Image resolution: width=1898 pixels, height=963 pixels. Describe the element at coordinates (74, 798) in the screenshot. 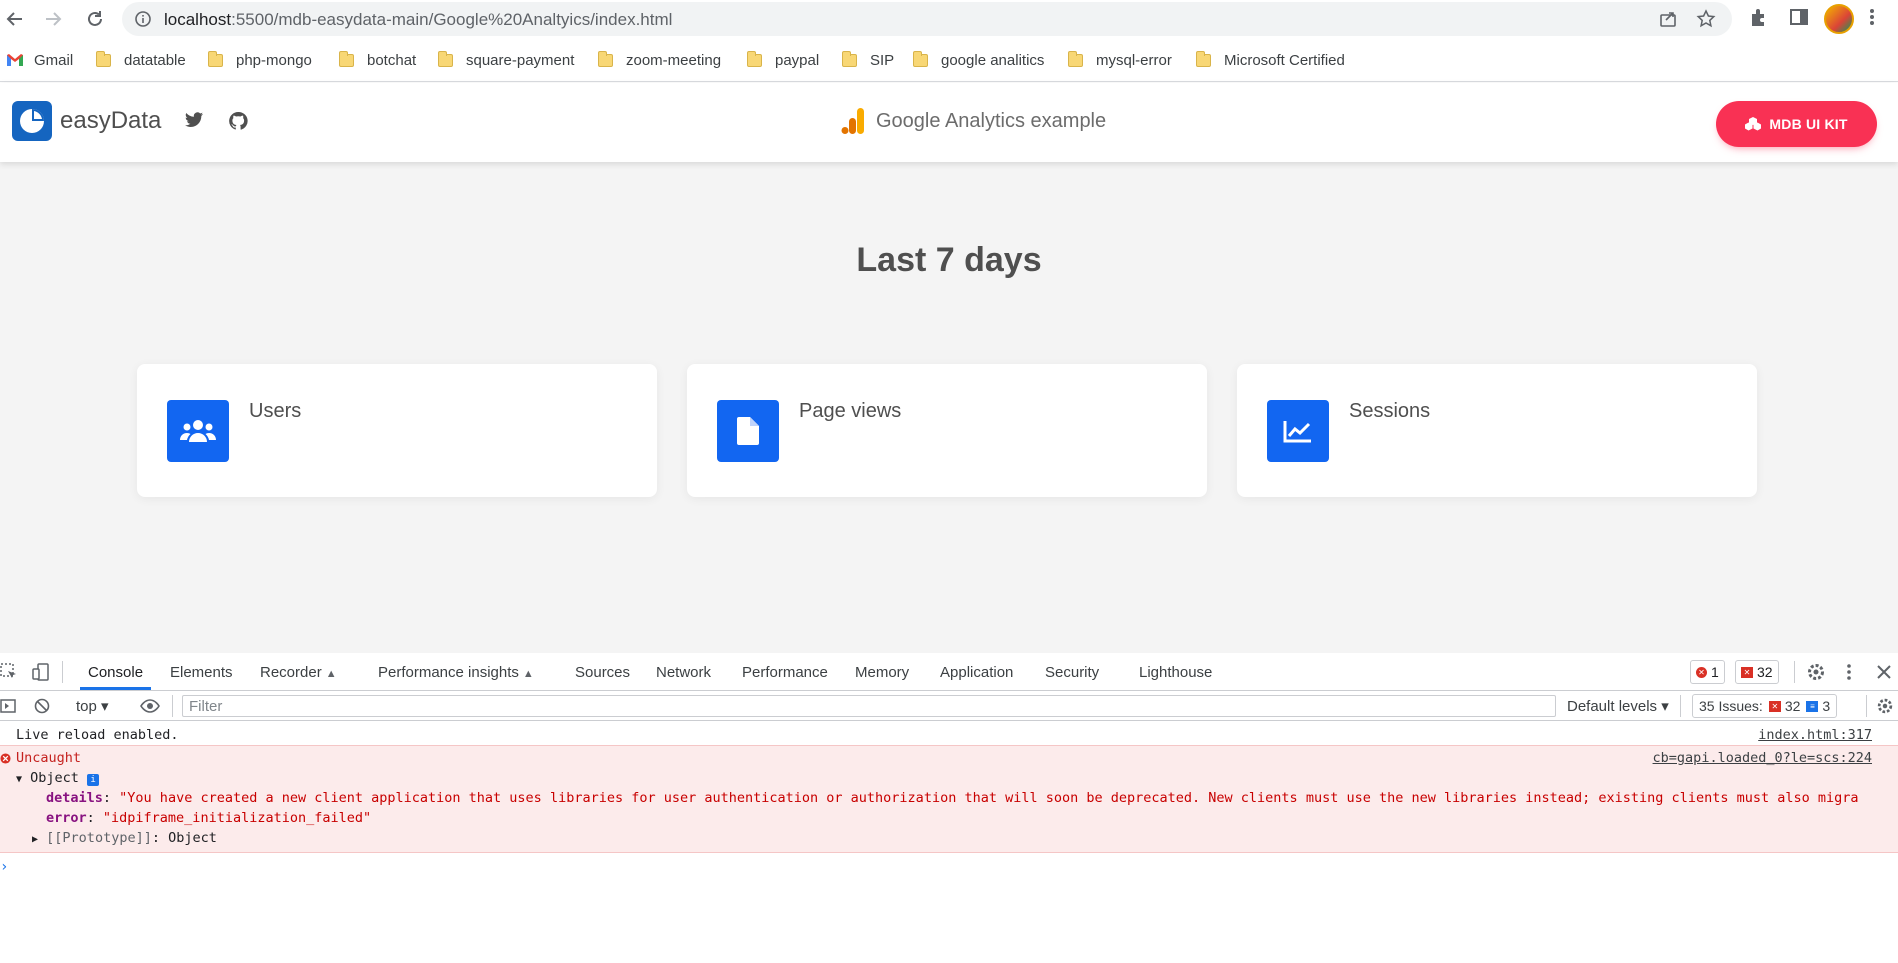

I see `property-key: details` at that location.